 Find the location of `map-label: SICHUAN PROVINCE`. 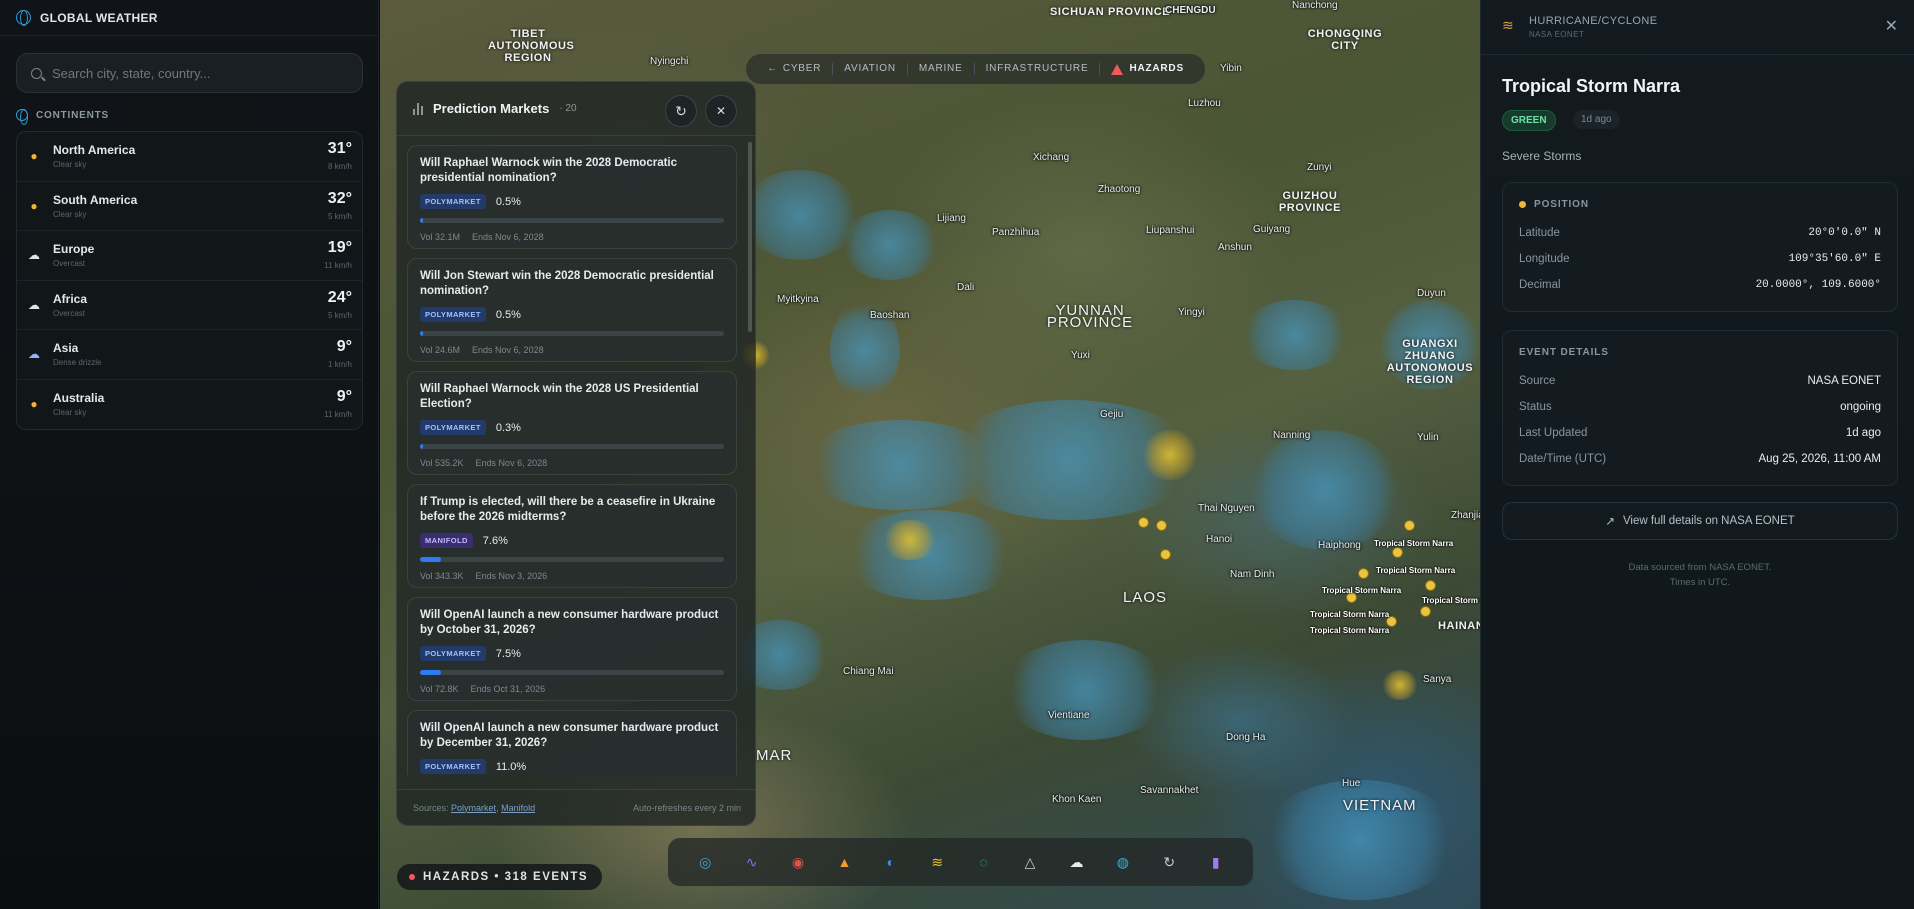

map-label: SICHUAN PROVINCE is located at coordinates (1110, 12).